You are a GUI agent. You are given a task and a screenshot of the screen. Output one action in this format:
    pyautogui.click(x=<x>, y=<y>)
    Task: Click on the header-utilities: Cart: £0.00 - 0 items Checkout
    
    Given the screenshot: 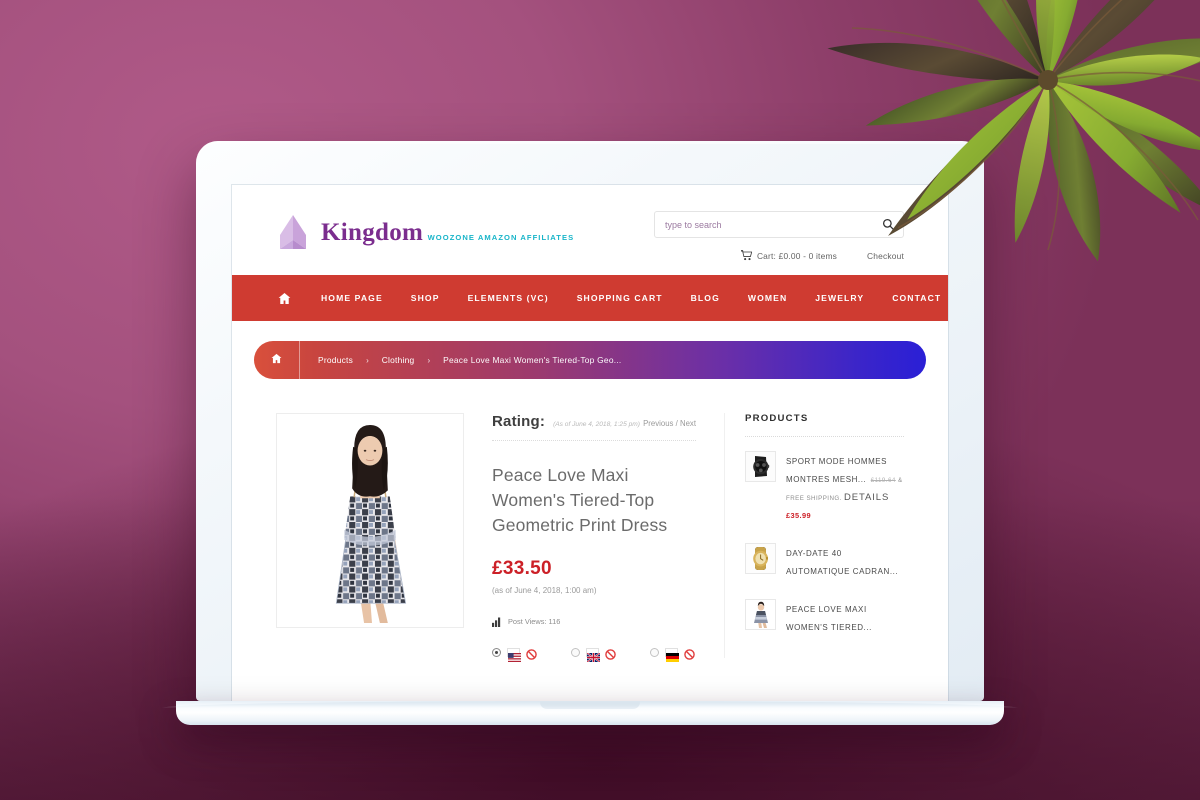 What is the action you would take?
    pyautogui.click(x=779, y=234)
    